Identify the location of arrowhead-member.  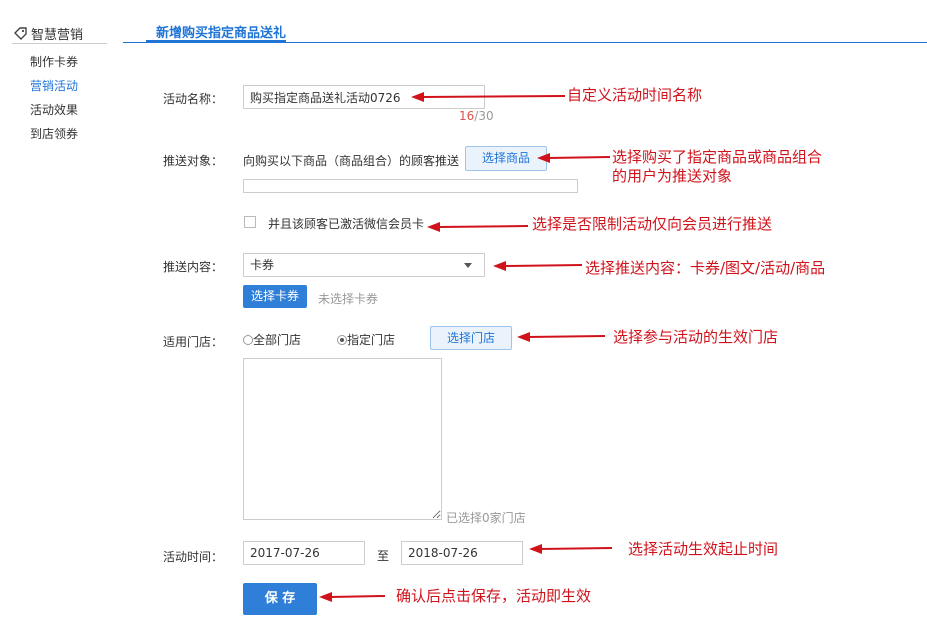
(433, 227).